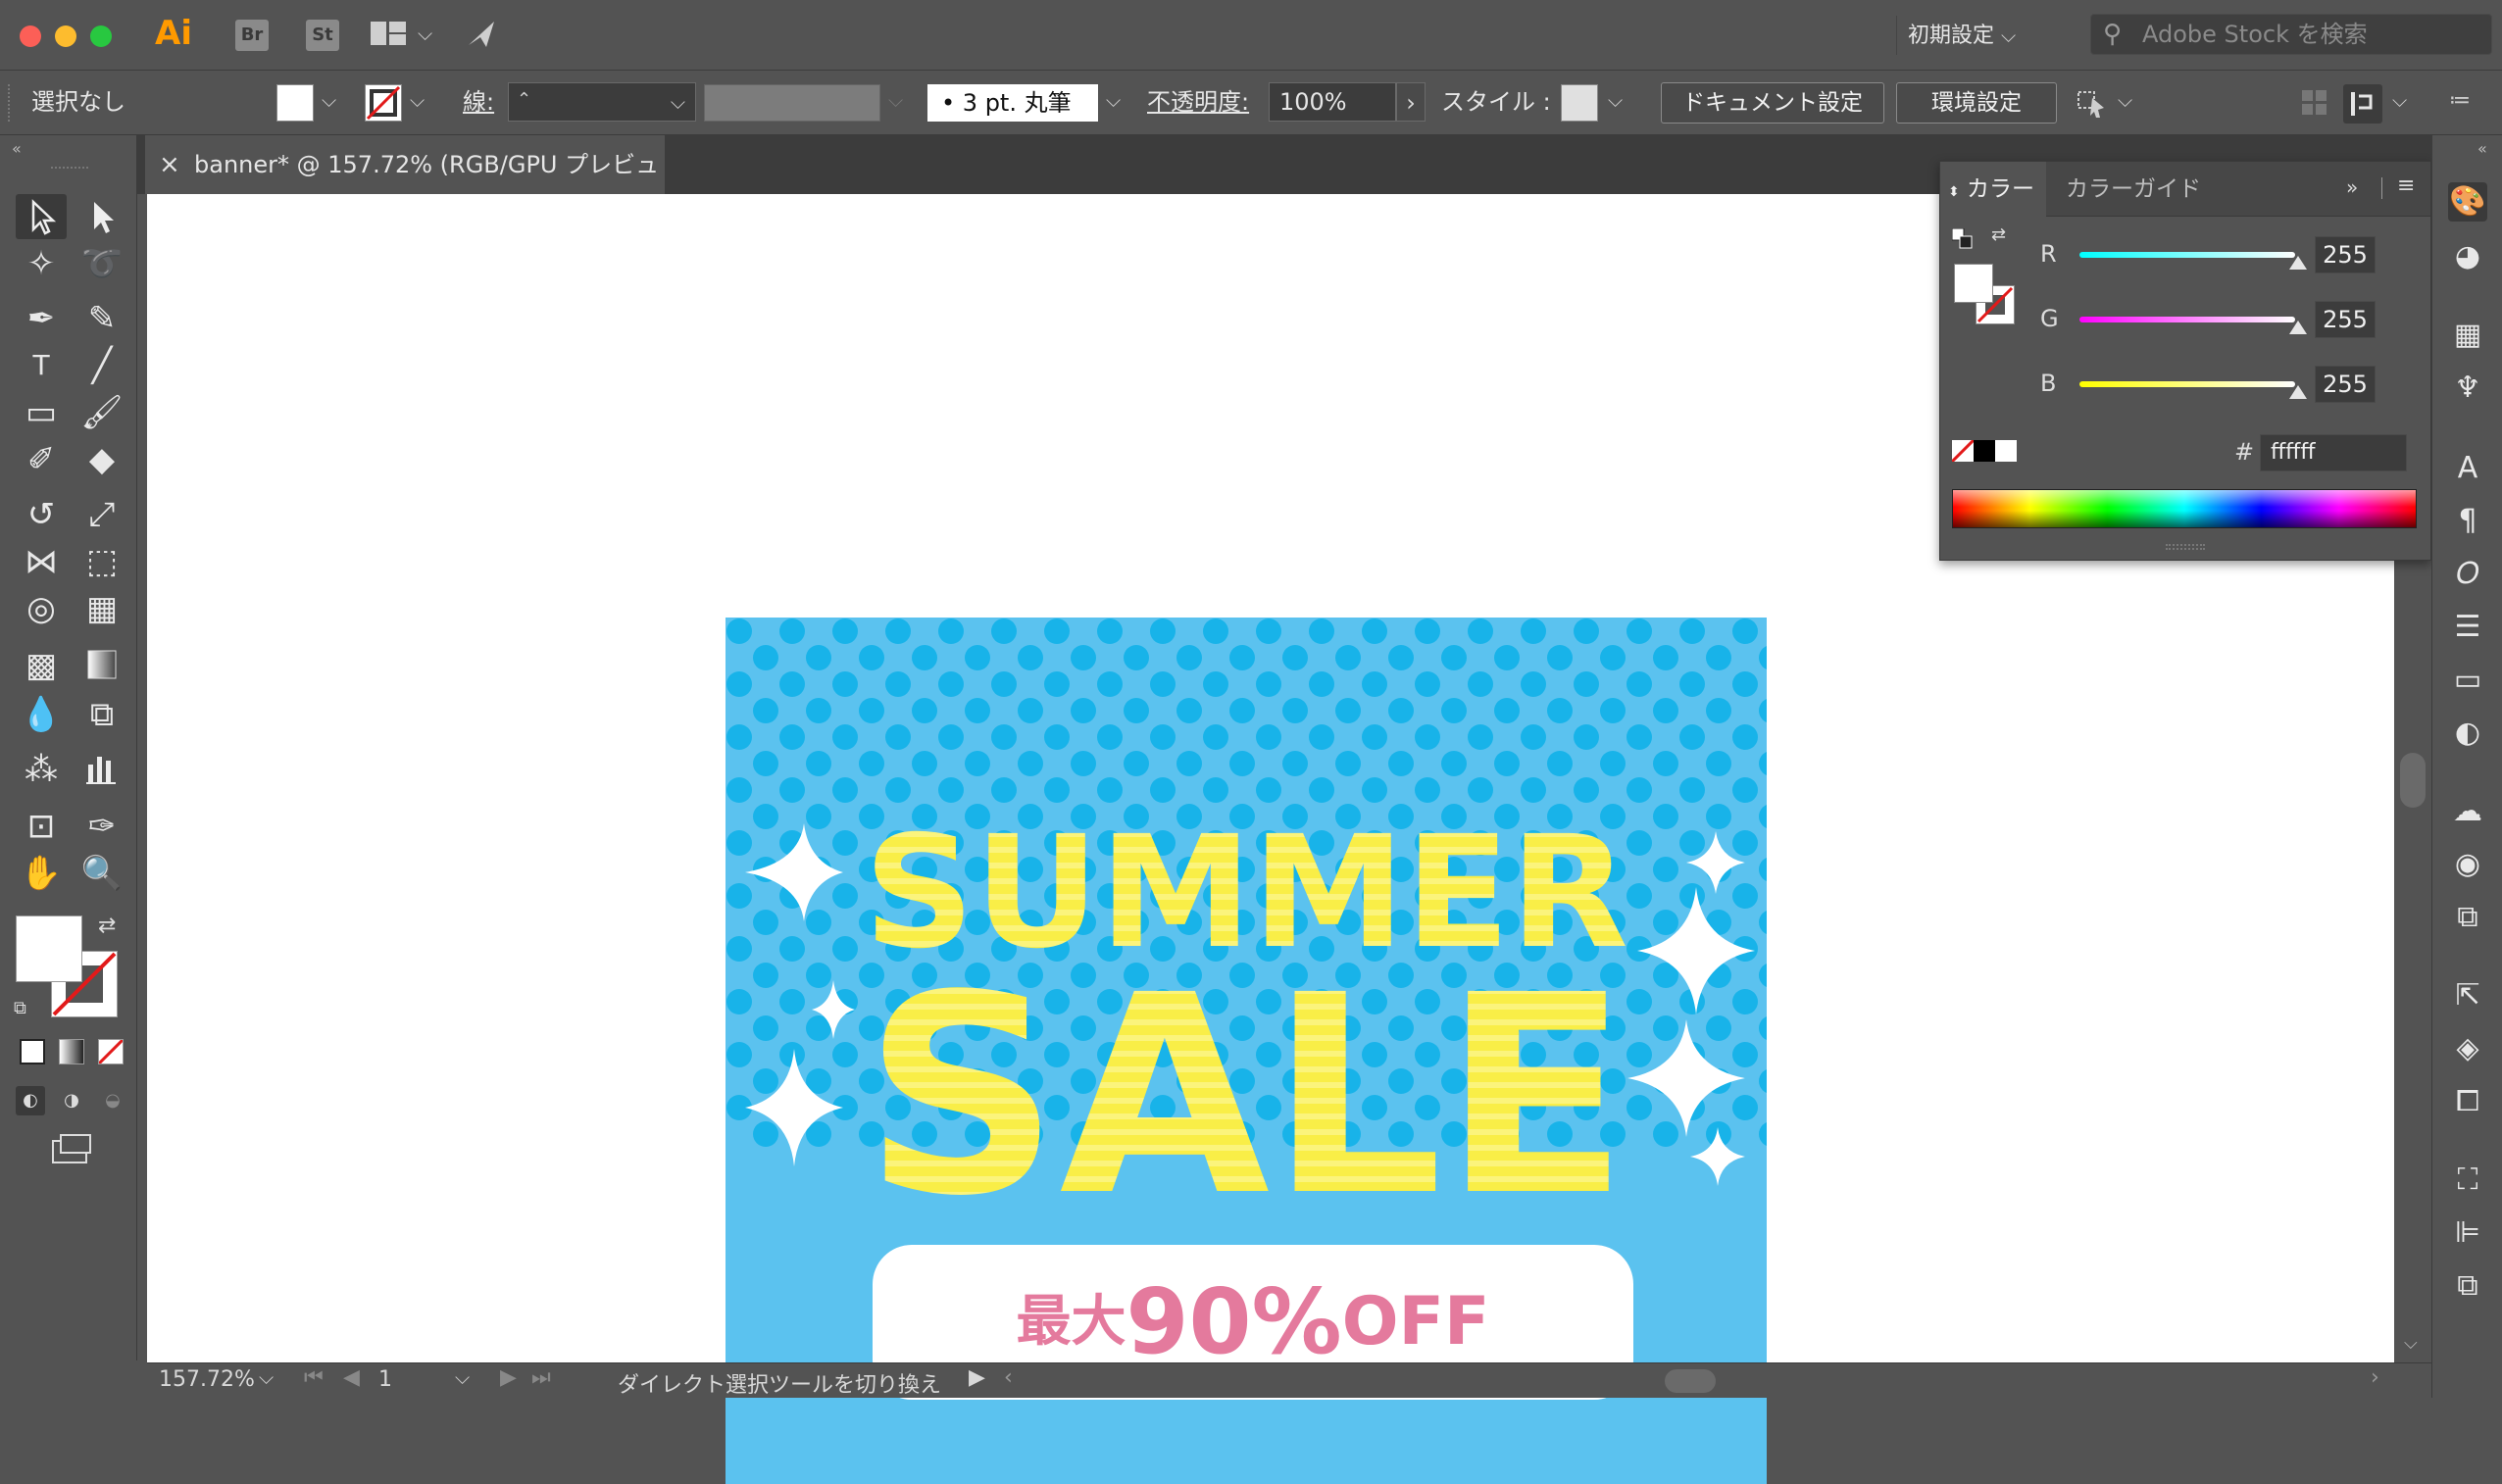  What do you see at coordinates (2467, 680) in the screenshot?
I see `gradient-panel-icon: ▭` at bounding box center [2467, 680].